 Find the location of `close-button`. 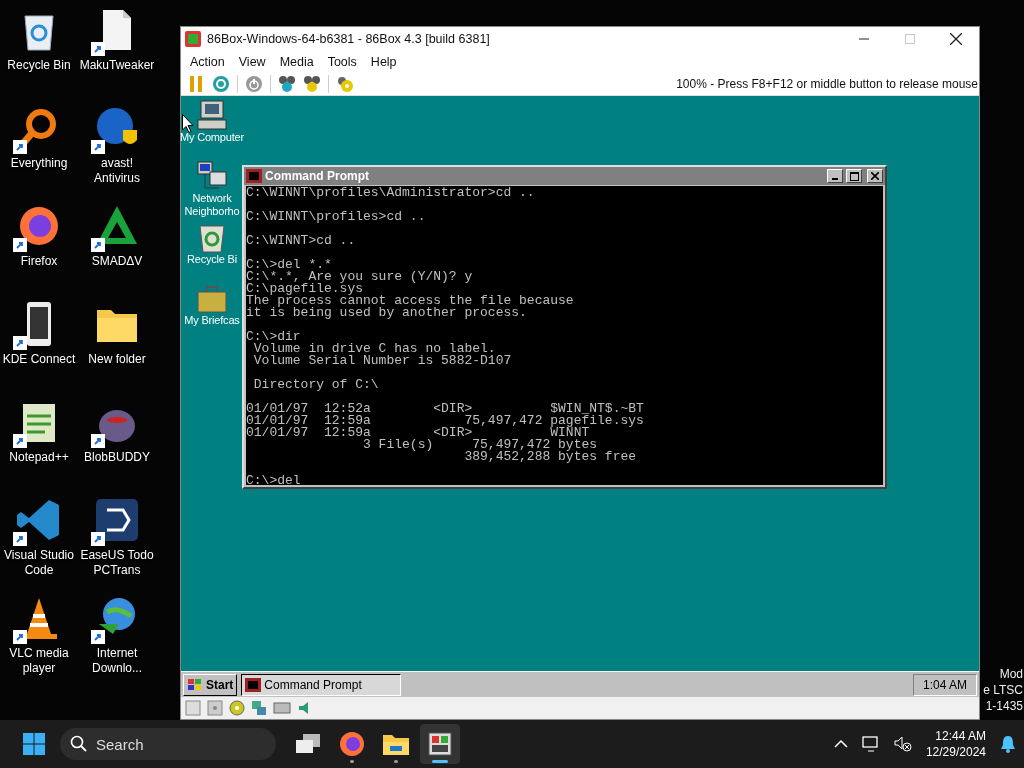

close-button is located at coordinates (875, 176).